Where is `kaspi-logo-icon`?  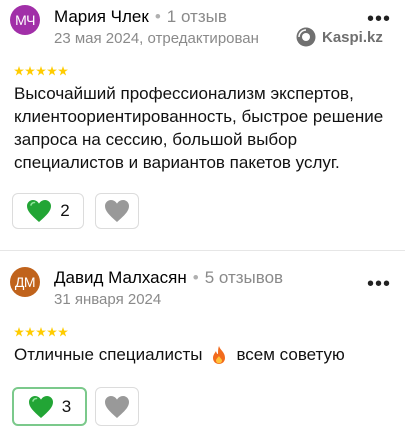 kaspi-logo-icon is located at coordinates (306, 37).